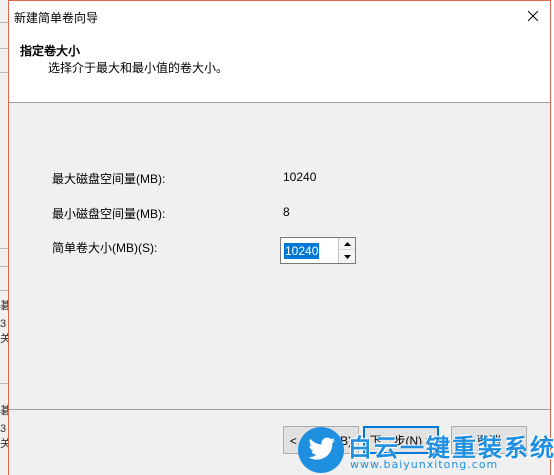  I want to click on volume-size-input: 10240, so click(310, 250).